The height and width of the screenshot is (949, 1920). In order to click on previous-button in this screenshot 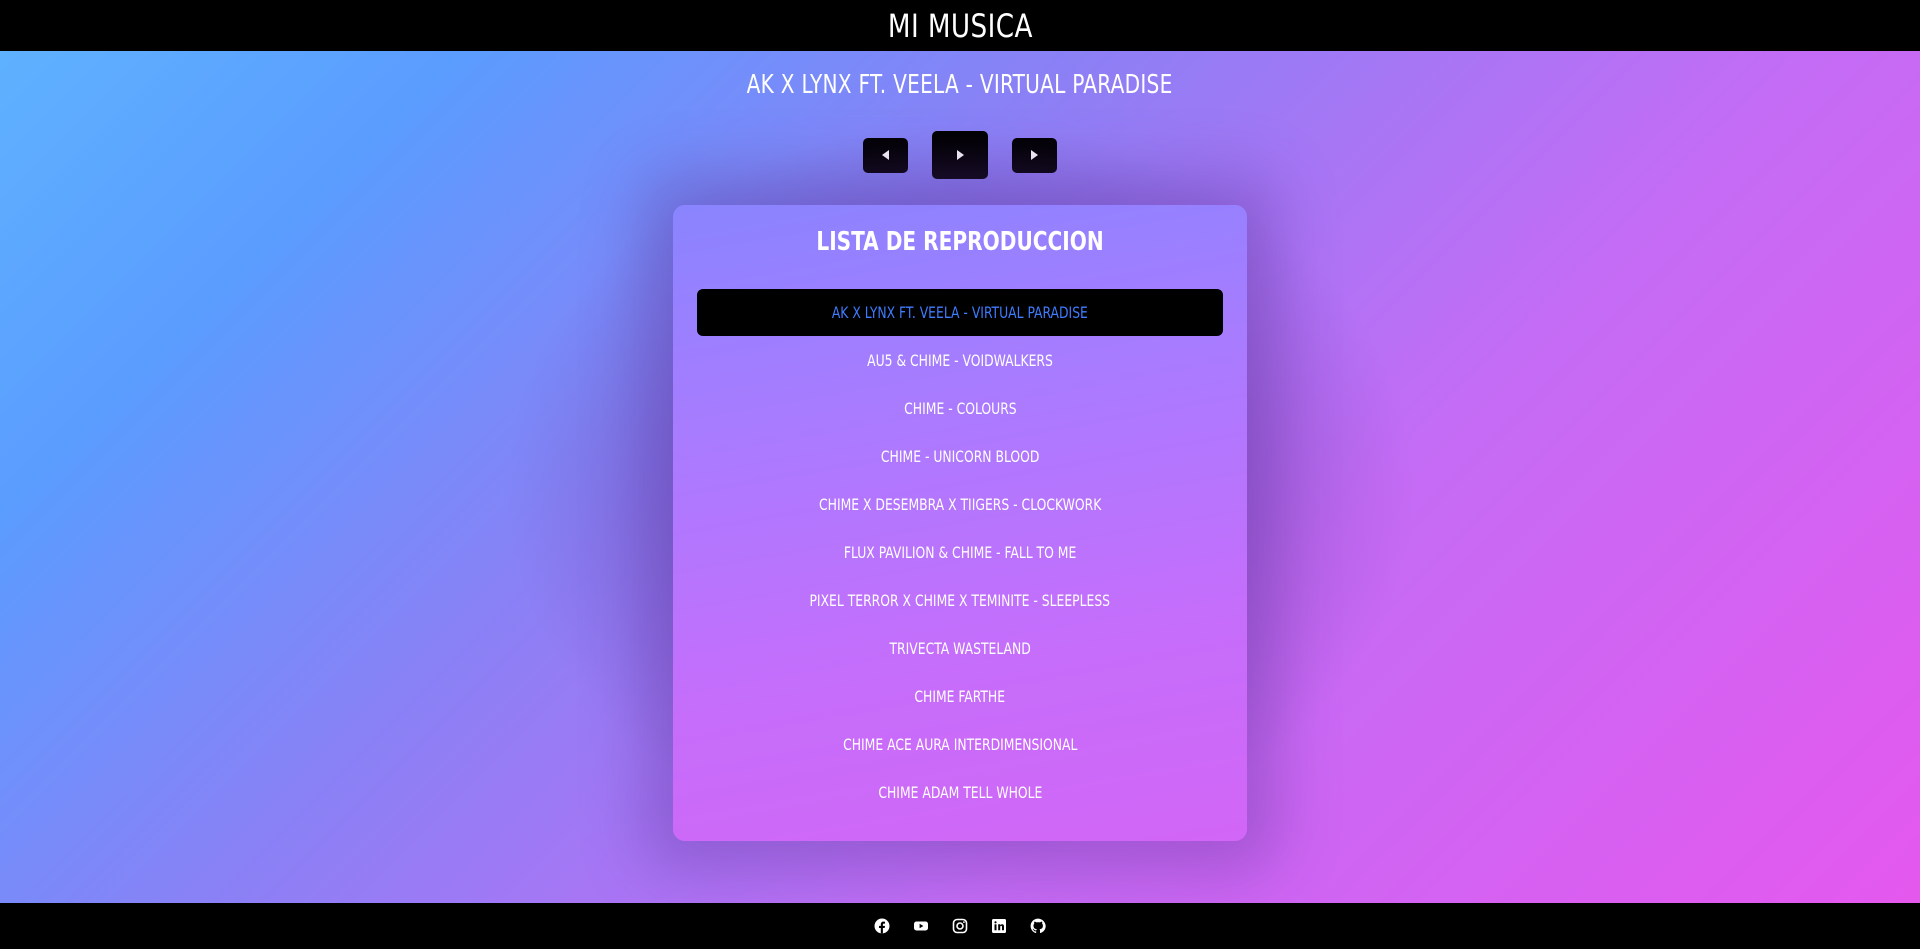, I will do `click(885, 155)`.